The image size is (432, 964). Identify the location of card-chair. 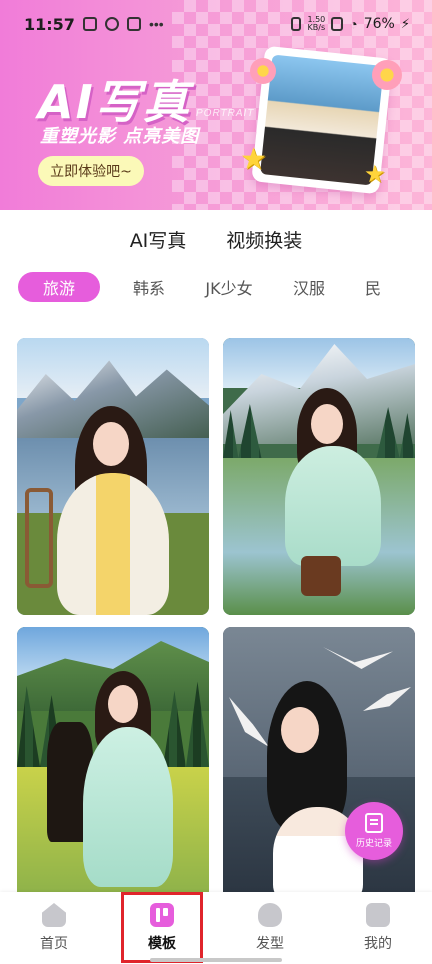
(39, 538).